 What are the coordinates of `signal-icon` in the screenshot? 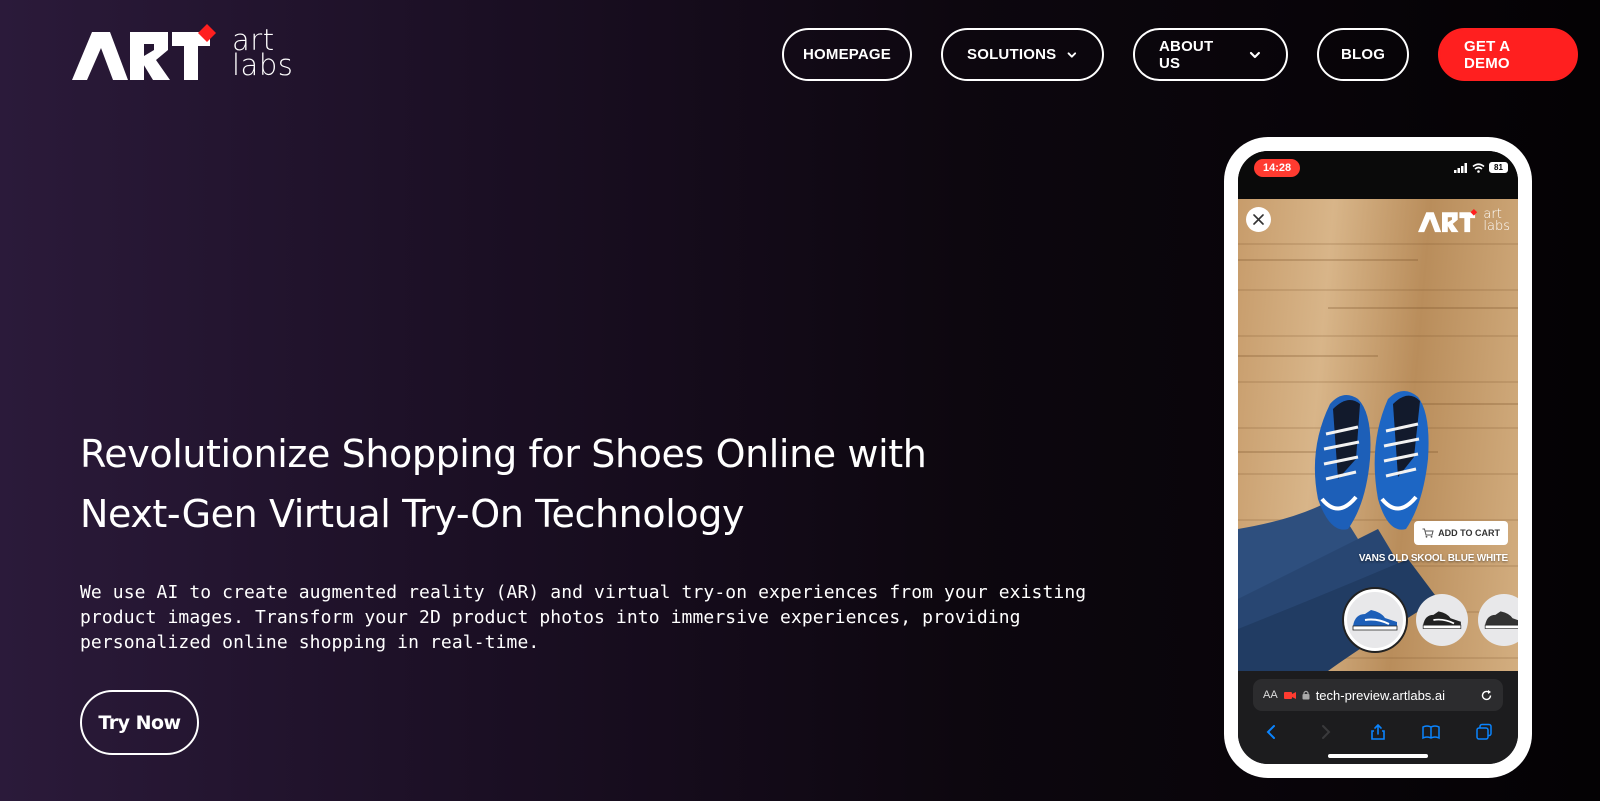 It's located at (1460, 167).